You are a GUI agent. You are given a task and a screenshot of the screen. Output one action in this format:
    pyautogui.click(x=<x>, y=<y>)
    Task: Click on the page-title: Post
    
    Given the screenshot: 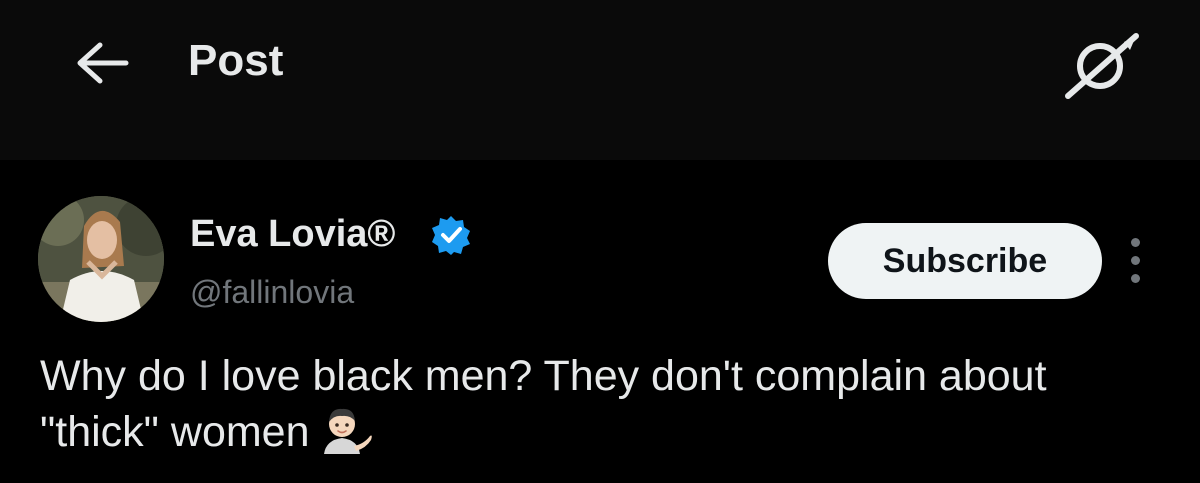 What is the action you would take?
    pyautogui.click(x=236, y=60)
    